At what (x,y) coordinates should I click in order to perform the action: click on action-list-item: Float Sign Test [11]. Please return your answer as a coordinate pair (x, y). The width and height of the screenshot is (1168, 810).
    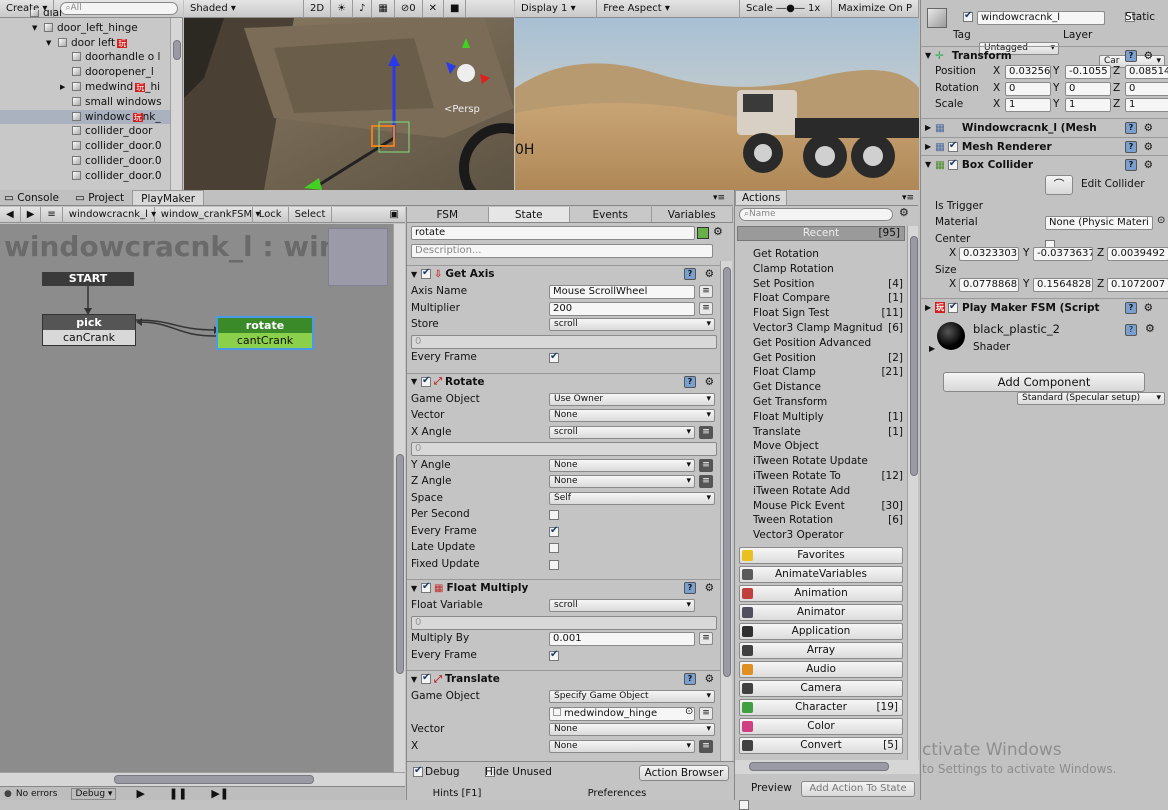
    Looking at the image, I should click on (821, 313).